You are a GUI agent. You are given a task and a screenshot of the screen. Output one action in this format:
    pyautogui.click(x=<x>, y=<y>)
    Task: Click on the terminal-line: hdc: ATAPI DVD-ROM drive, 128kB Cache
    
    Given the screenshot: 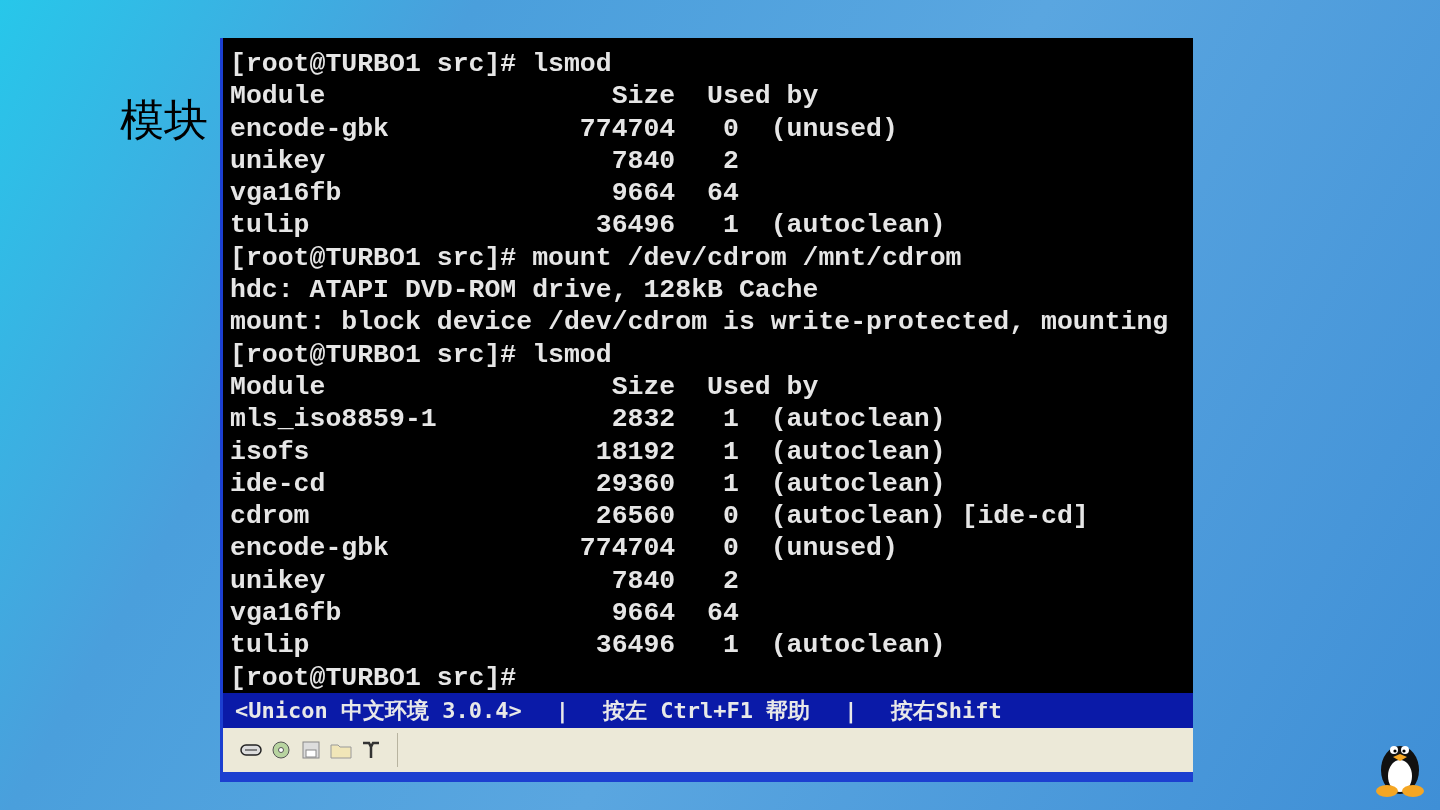 What is the action you would take?
    pyautogui.click(x=524, y=290)
    